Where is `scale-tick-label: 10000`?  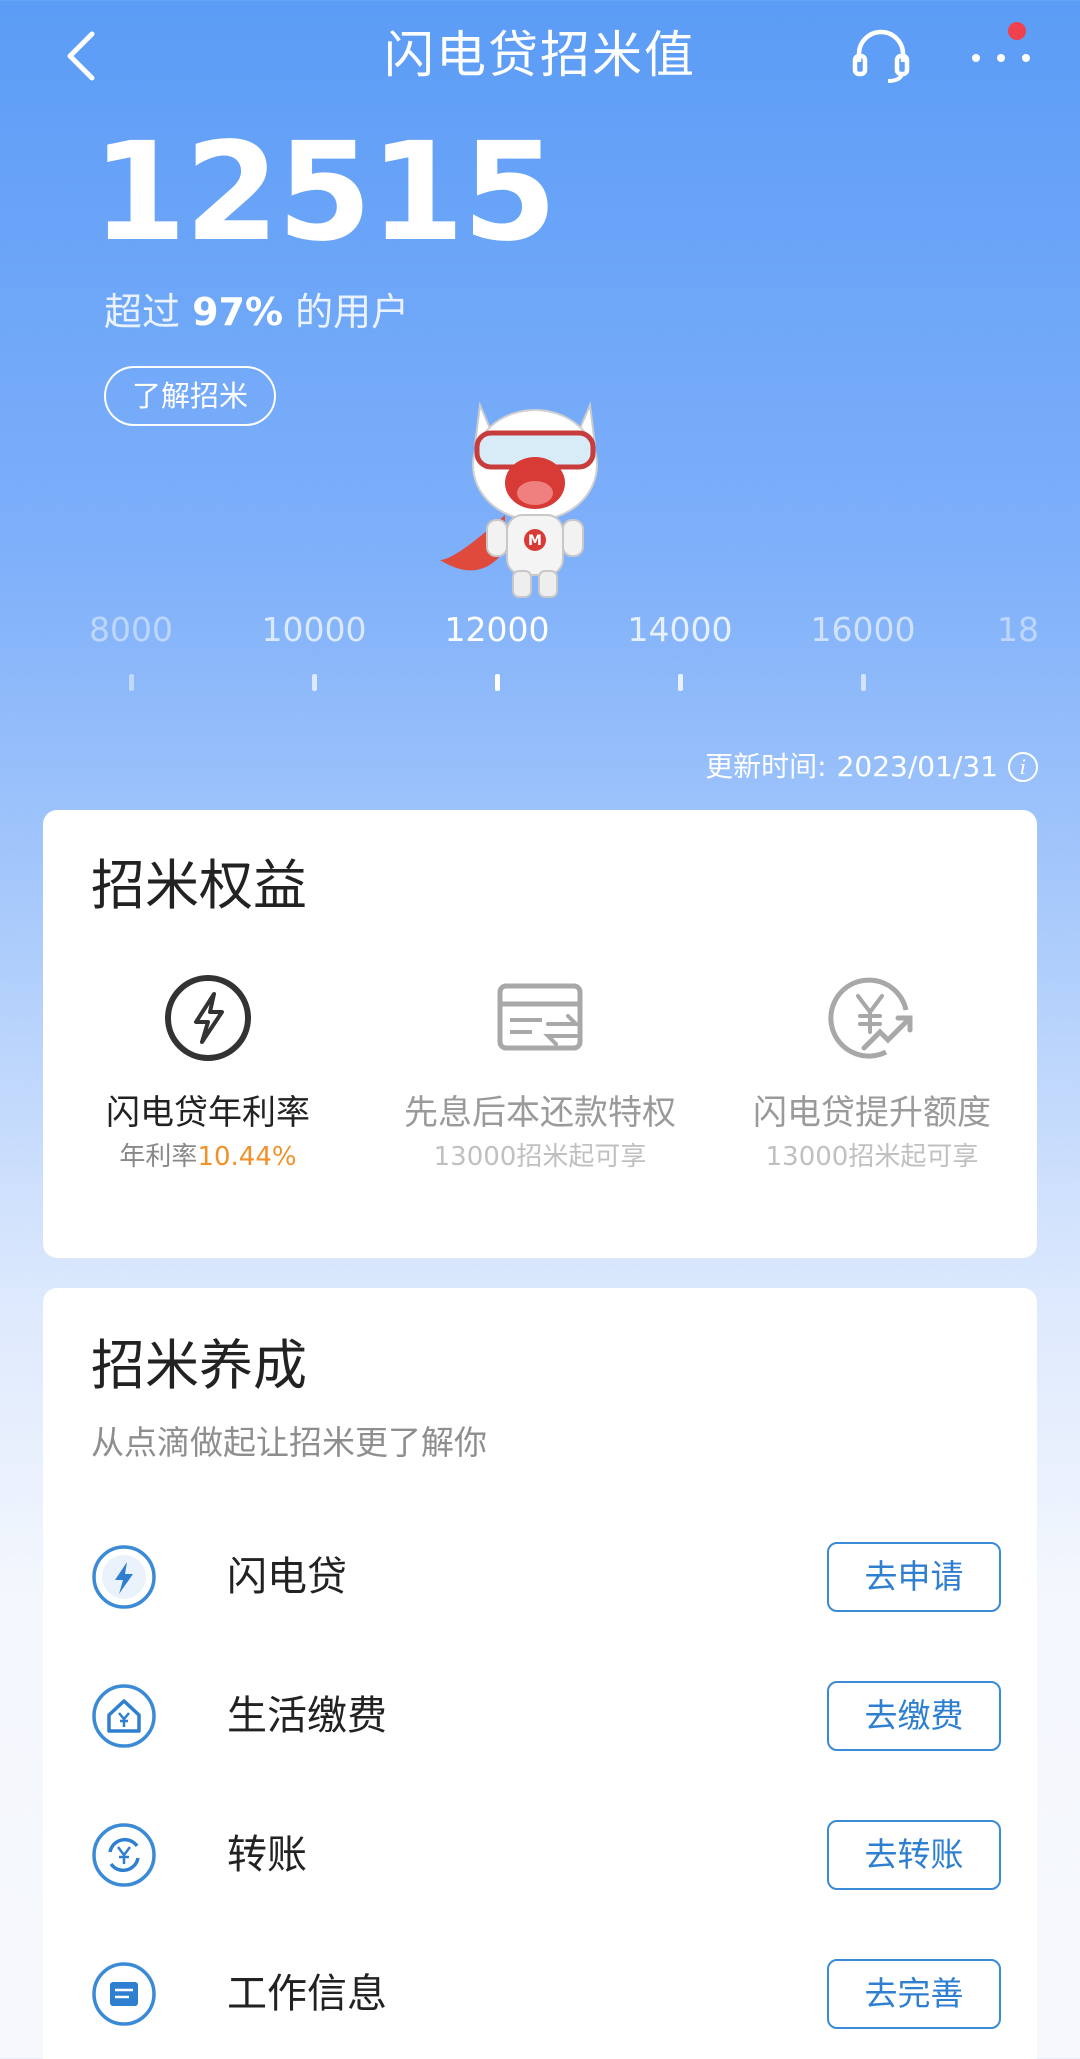 scale-tick-label: 10000 is located at coordinates (314, 629).